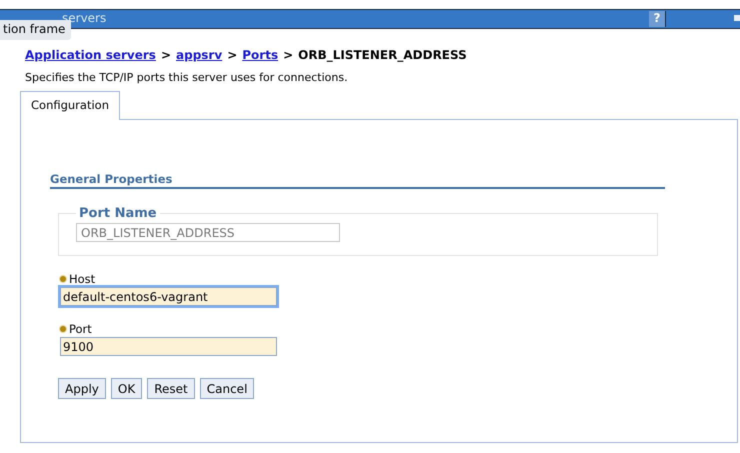  Describe the element at coordinates (168, 346) in the screenshot. I see `input-field: 9100` at that location.